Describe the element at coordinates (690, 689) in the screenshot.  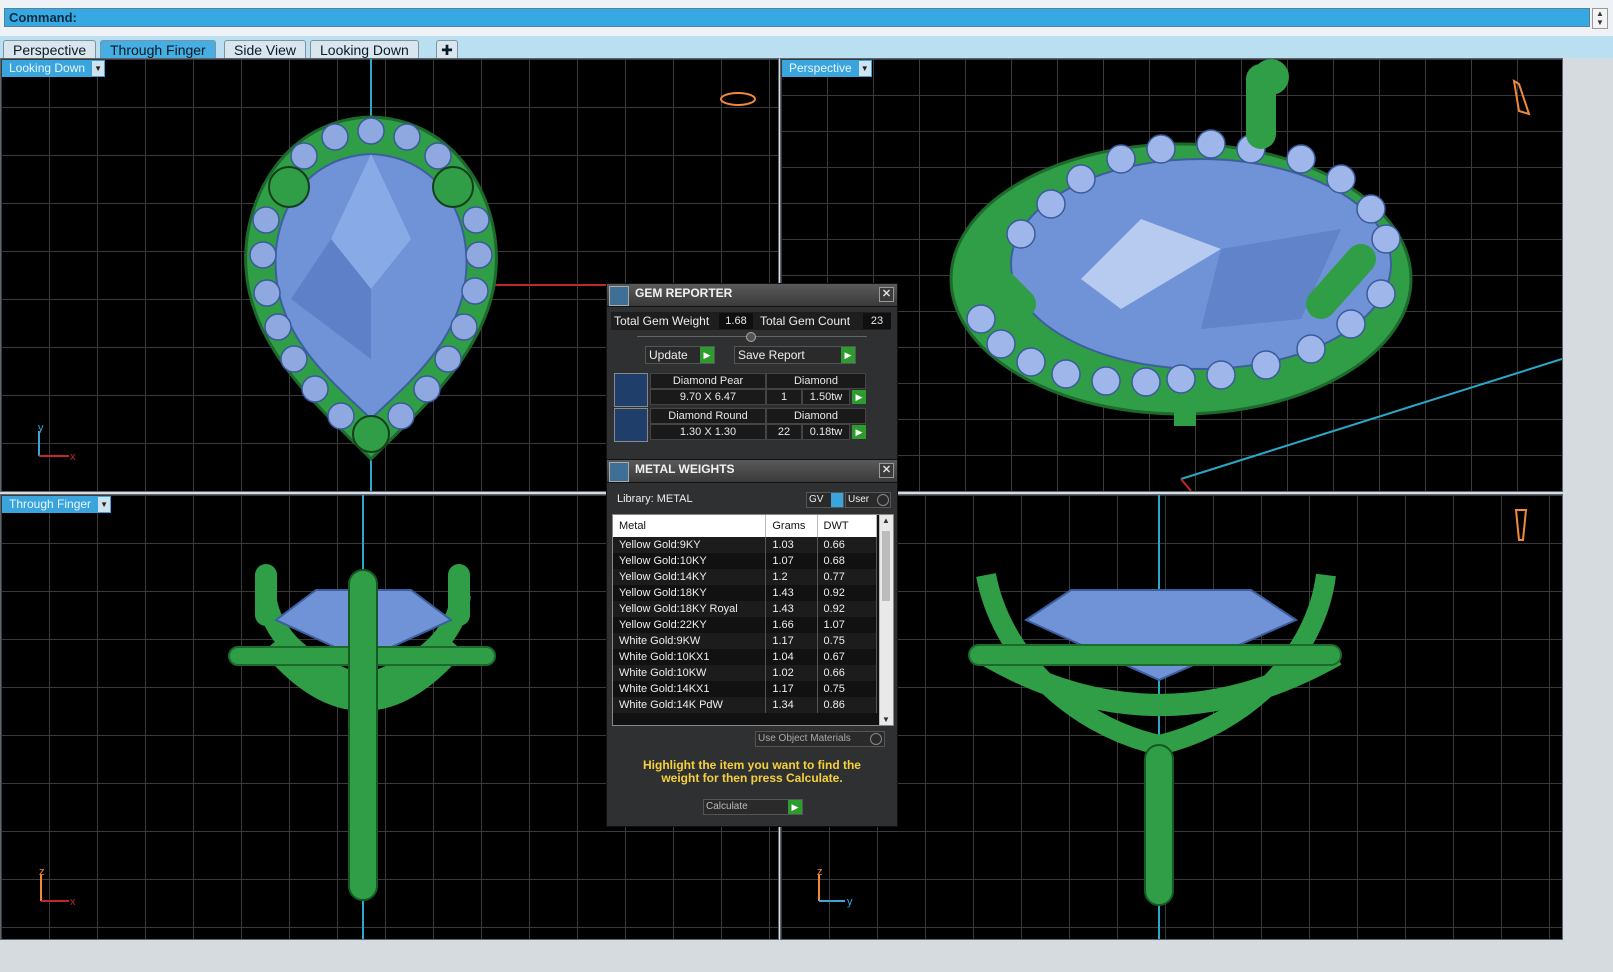
I see `metal-name: White Gold:14KX1` at that location.